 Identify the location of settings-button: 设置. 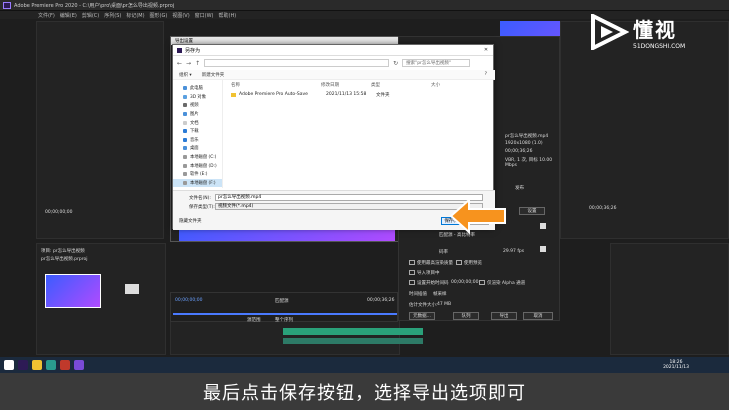
(532, 211).